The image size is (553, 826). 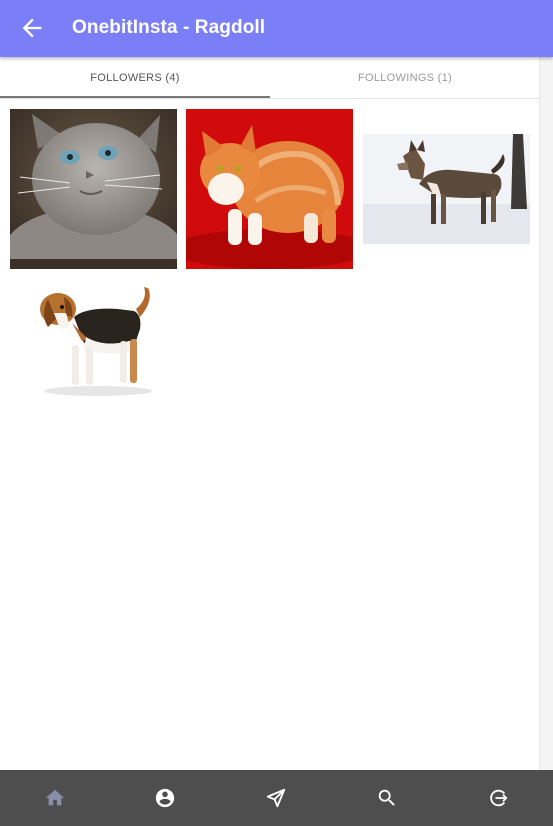 I want to click on app-bar: OnebitInsta - Ragdoll, so click(x=276, y=28).